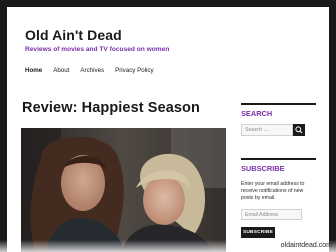  I want to click on search-icon, so click(299, 130).